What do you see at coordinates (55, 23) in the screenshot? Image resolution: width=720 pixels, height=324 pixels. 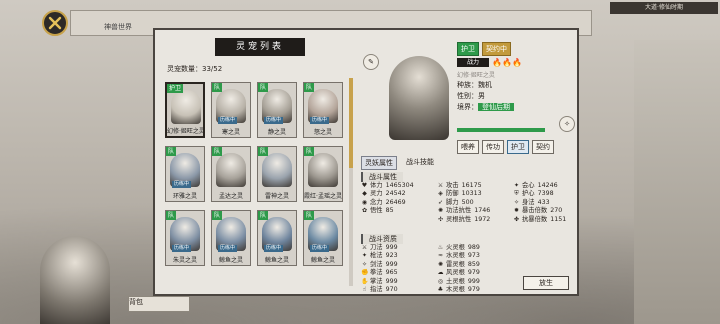 I see `close-button` at bounding box center [55, 23].